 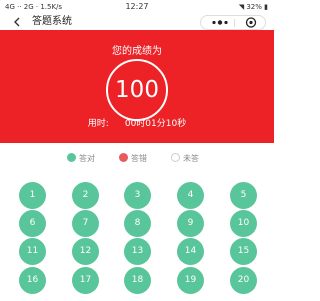 What do you see at coordinates (137, 223) in the screenshot?
I see `question-number-button: 8` at bounding box center [137, 223].